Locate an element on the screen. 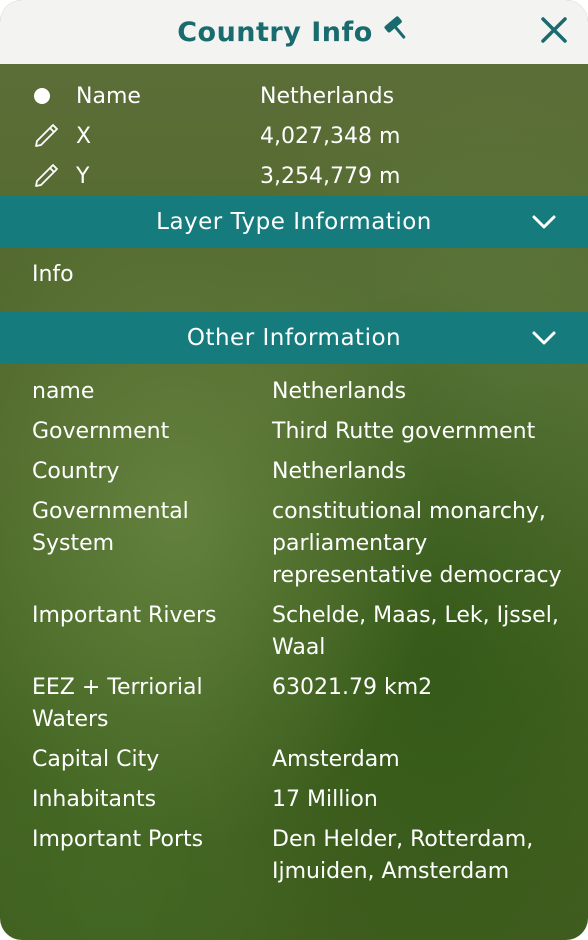 This screenshot has width=588, height=940. coordinate-value: 4,027,348 m is located at coordinates (330, 136).